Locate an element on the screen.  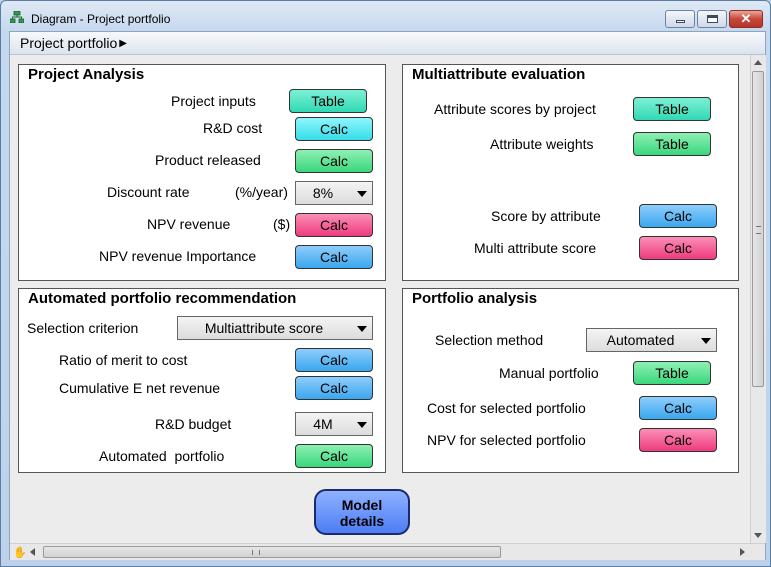
npv-importance-calc-button: Calc is located at coordinates (334, 257).